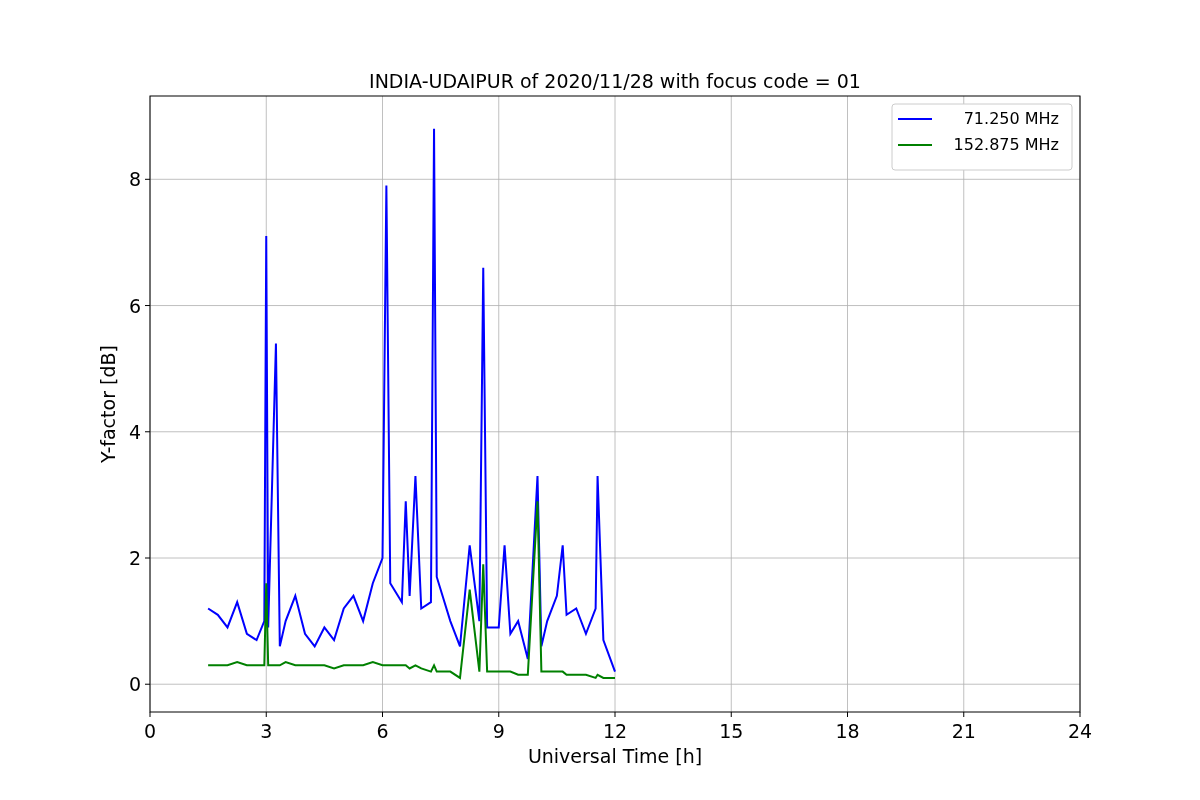 This screenshot has width=1200, height=800. I want to click on x-tick-label: 12, so click(615, 731).